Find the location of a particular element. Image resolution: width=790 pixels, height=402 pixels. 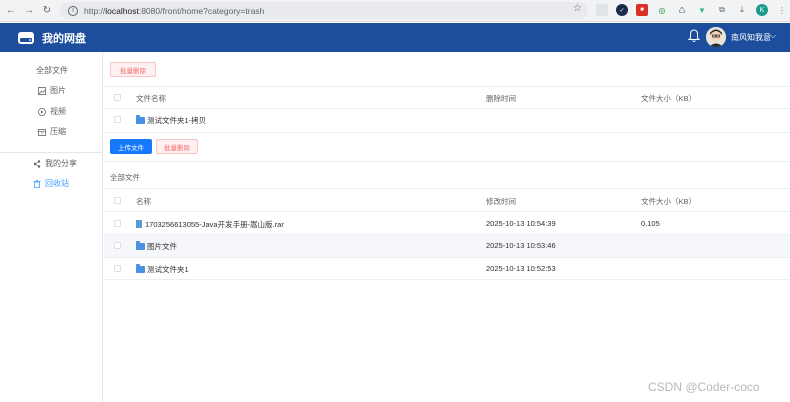

reload-icon: ↻ is located at coordinates (47, 11).